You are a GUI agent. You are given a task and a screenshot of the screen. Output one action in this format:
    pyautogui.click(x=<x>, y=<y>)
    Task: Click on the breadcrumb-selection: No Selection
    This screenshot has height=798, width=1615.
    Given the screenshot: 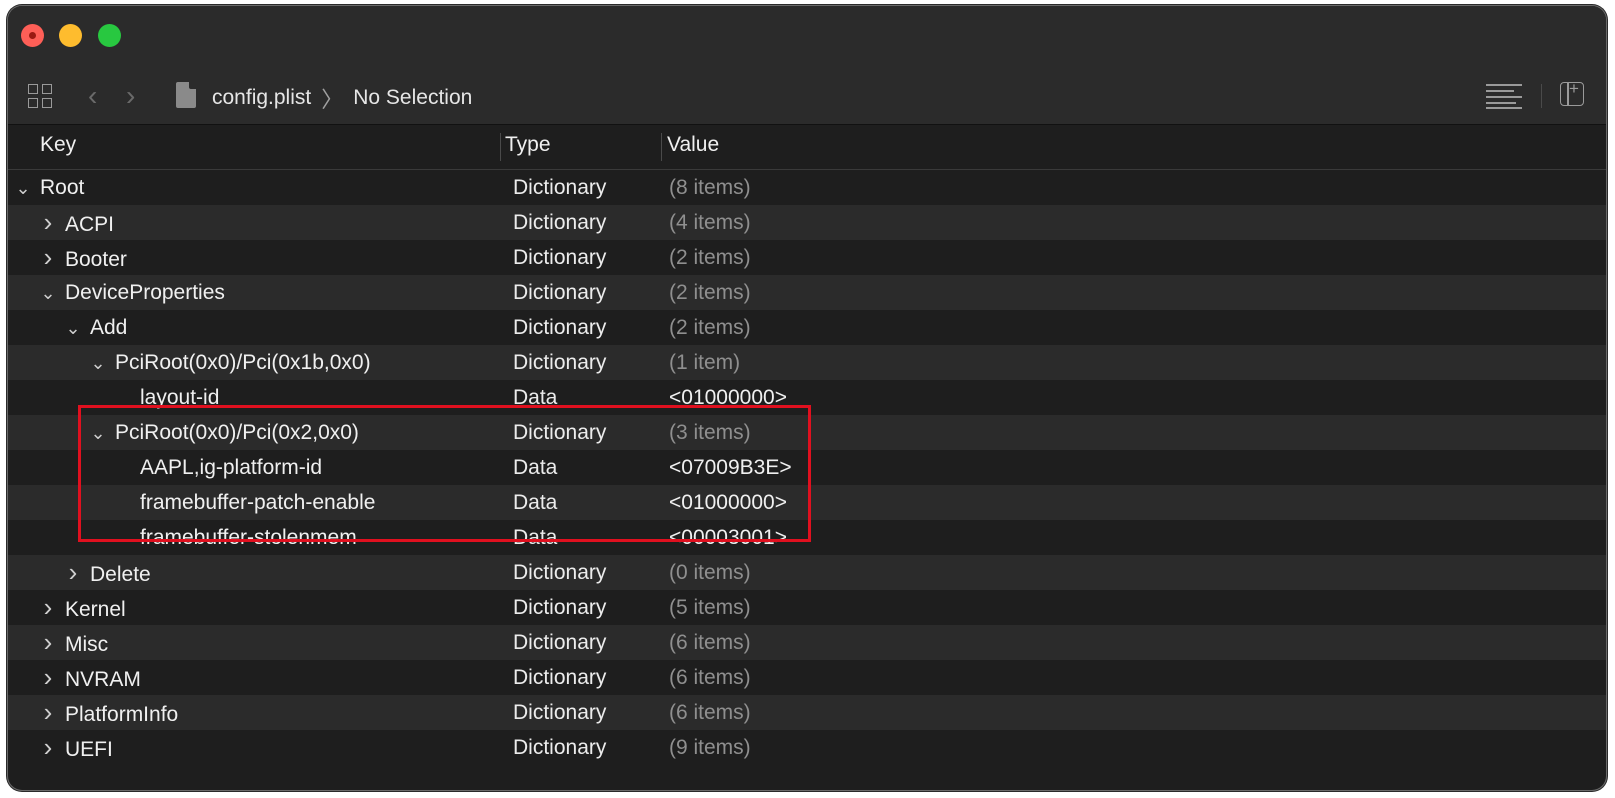 What is the action you would take?
    pyautogui.click(x=412, y=98)
    